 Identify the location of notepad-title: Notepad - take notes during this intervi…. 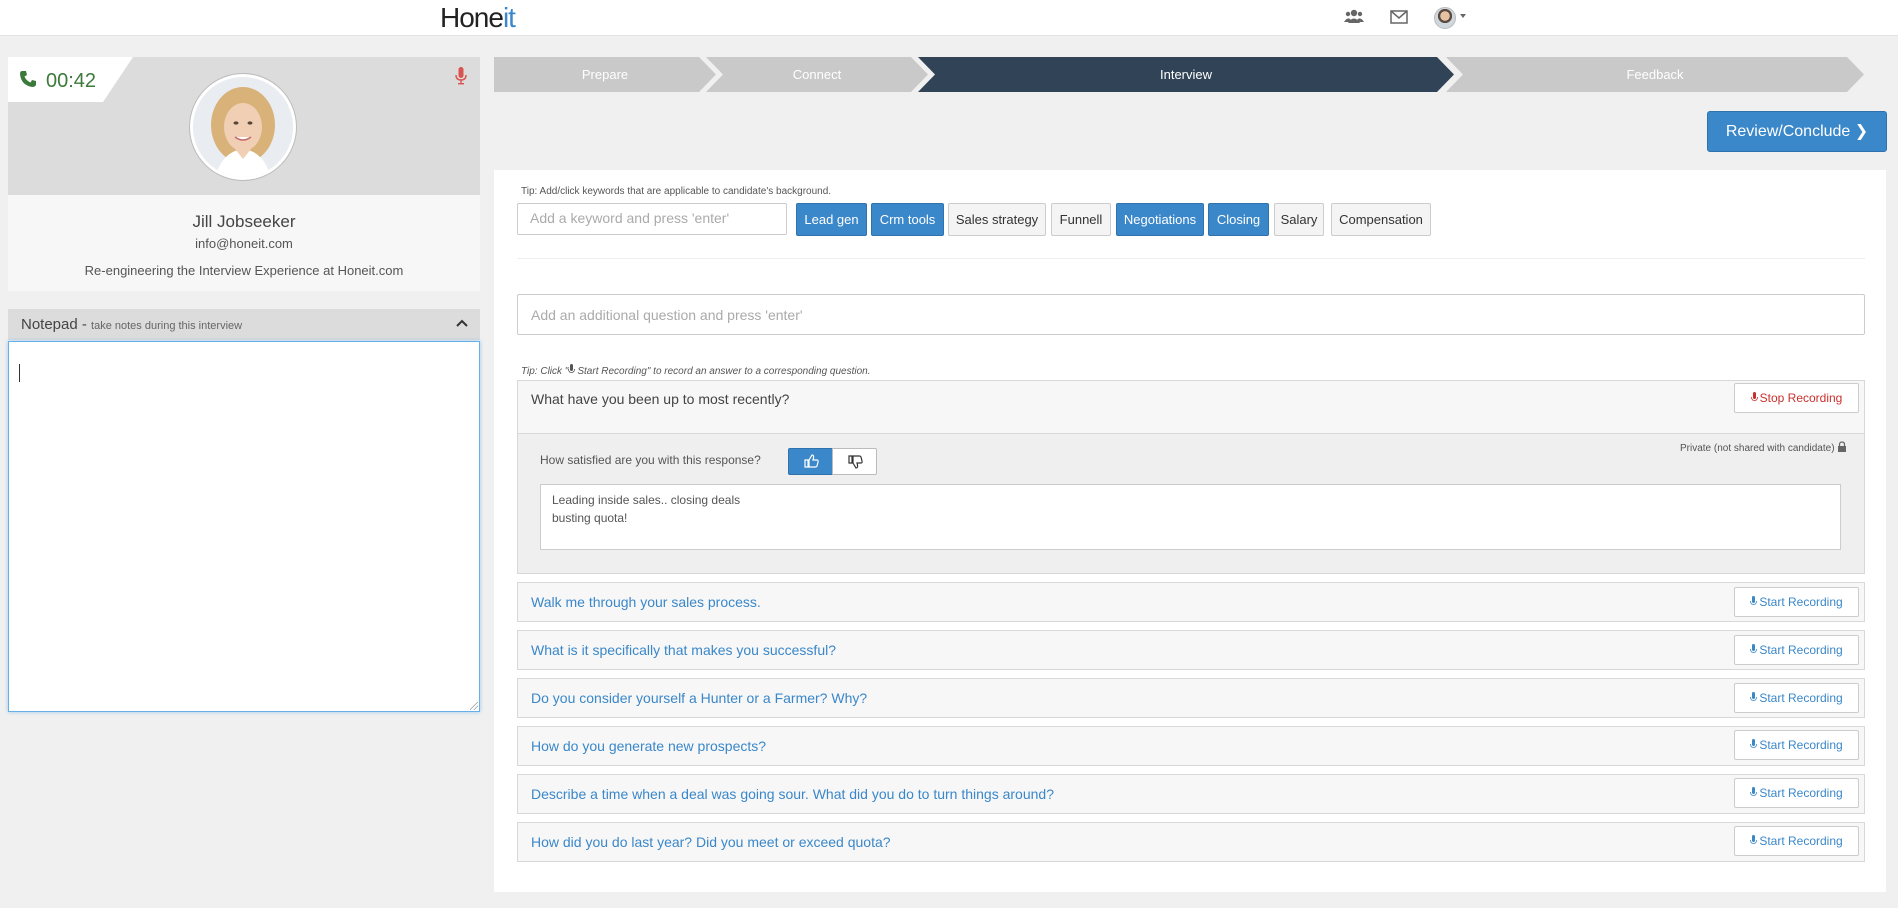
(132, 324).